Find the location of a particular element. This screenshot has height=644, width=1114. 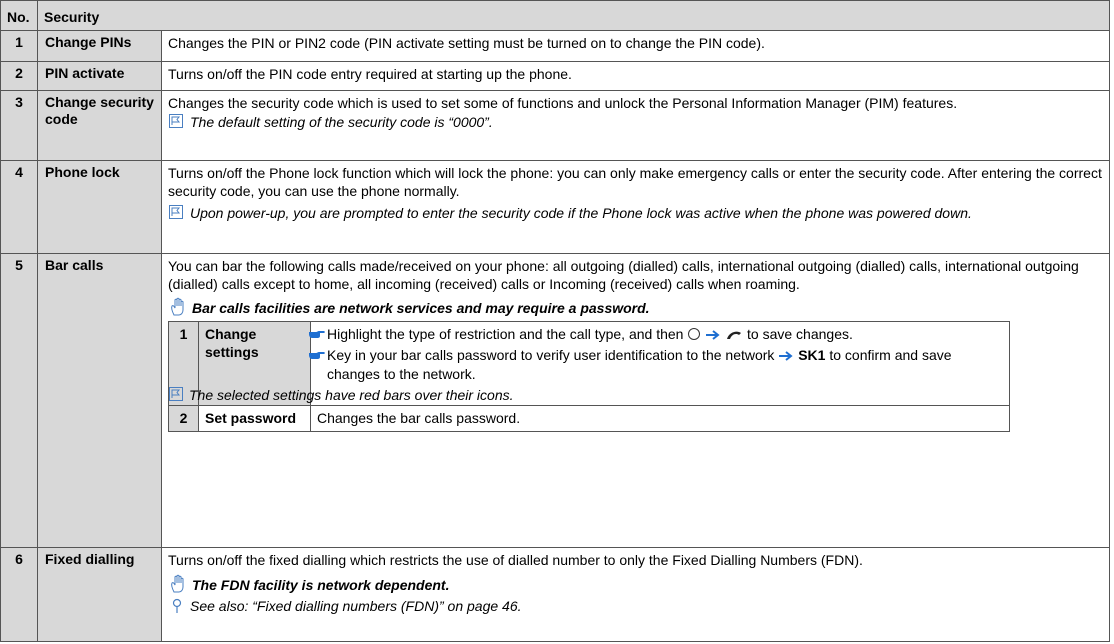

row-name: Change PINs is located at coordinates (99, 46).